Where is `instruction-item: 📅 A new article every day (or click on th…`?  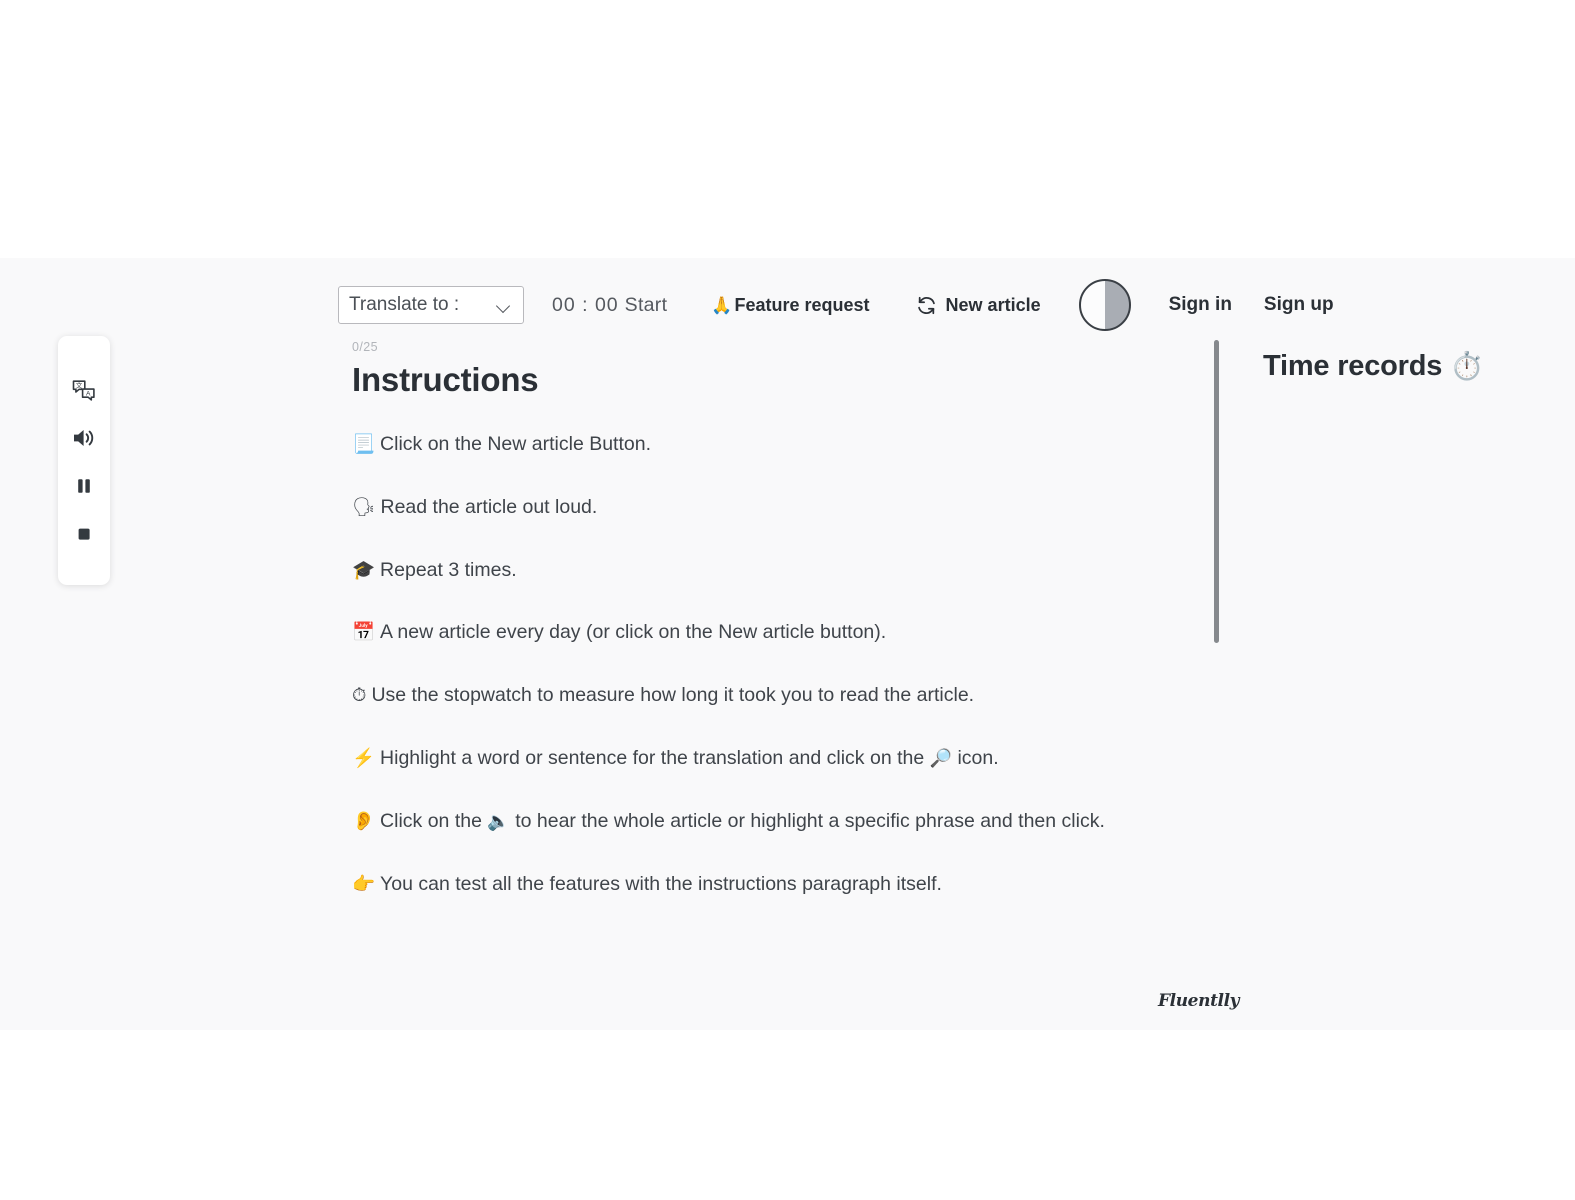 instruction-item: 📅 A new article every day (or click on th… is located at coordinates (767, 632).